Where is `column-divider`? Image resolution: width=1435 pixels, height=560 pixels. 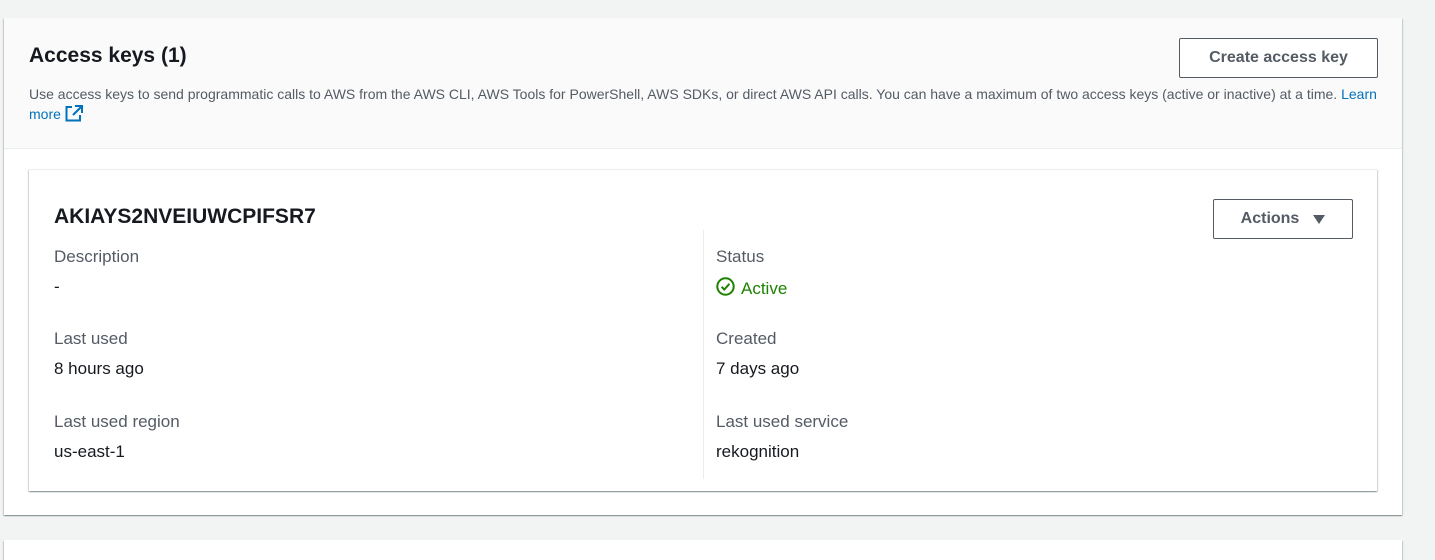
column-divider is located at coordinates (703, 354).